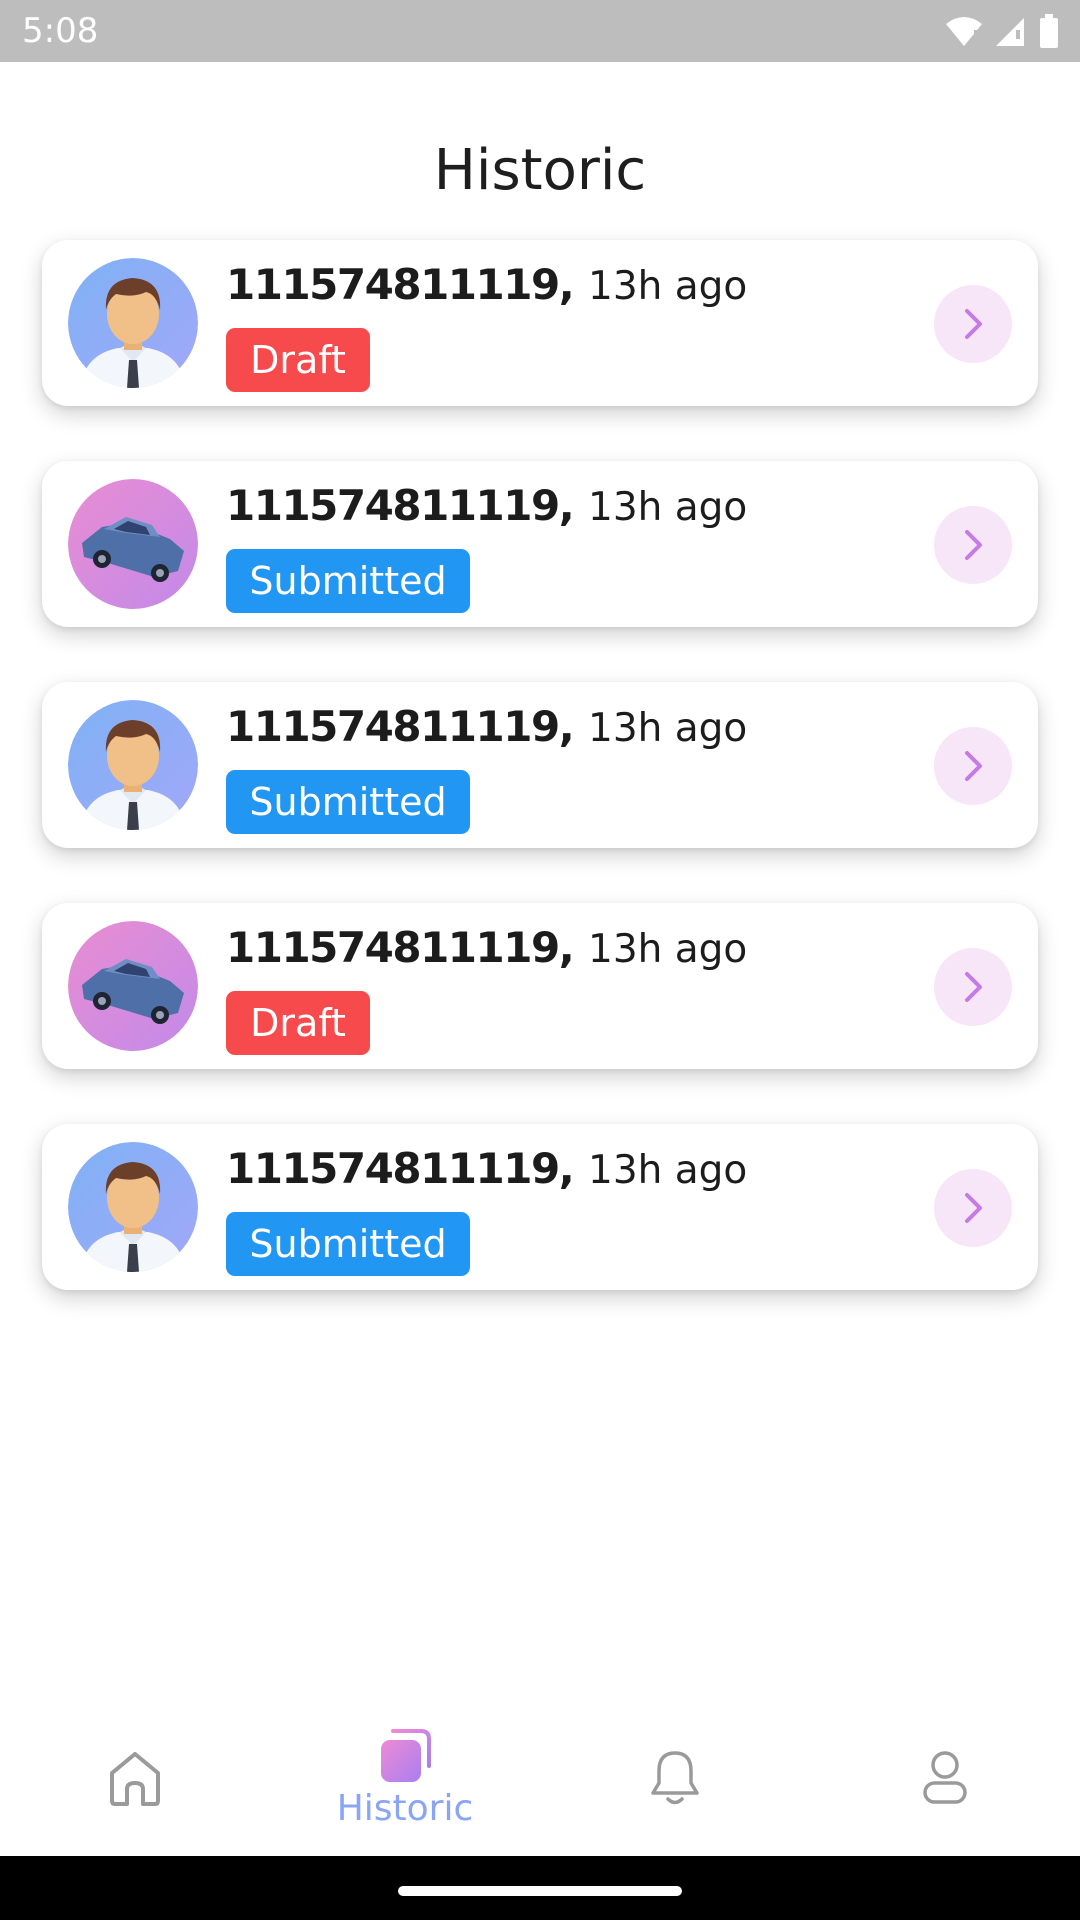 The image size is (1080, 1920). What do you see at coordinates (1049, 31) in the screenshot?
I see `battery-icon` at bounding box center [1049, 31].